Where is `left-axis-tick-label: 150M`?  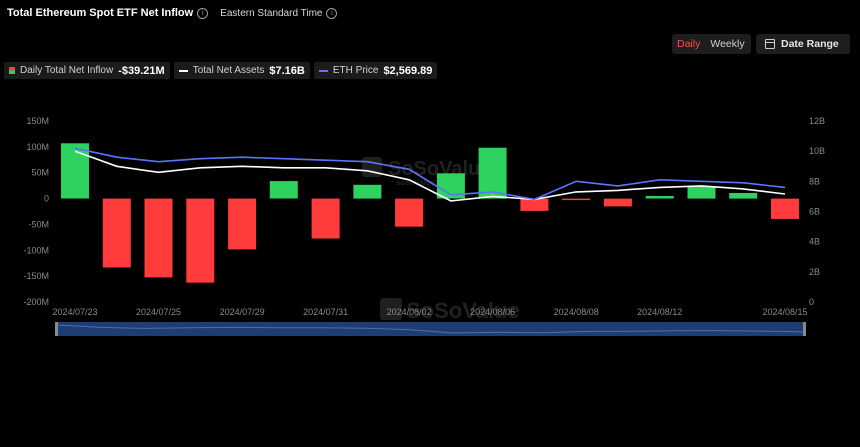 left-axis-tick-label: 150M is located at coordinates (37, 121).